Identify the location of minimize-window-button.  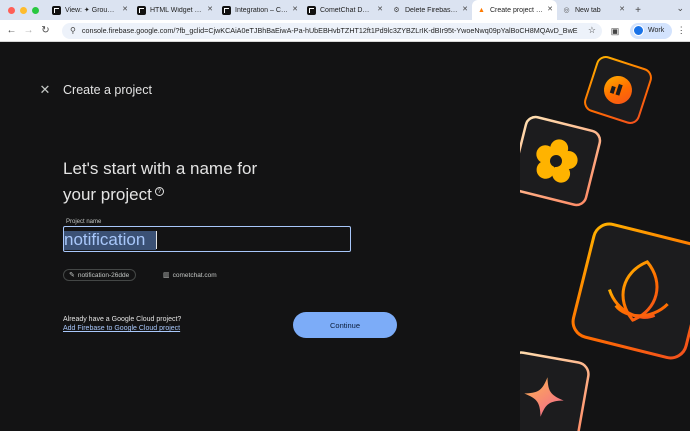
(23, 10).